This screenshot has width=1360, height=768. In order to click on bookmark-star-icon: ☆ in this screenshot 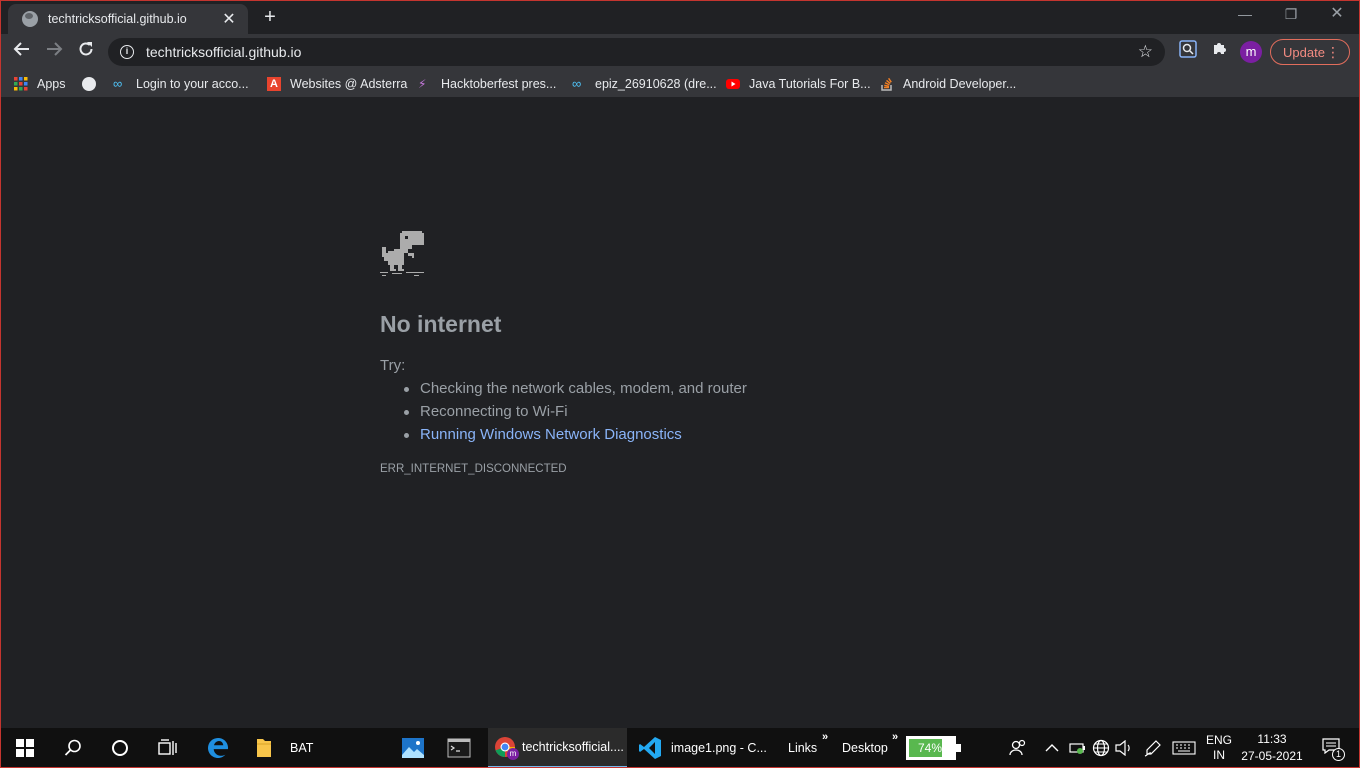, I will do `click(1145, 52)`.